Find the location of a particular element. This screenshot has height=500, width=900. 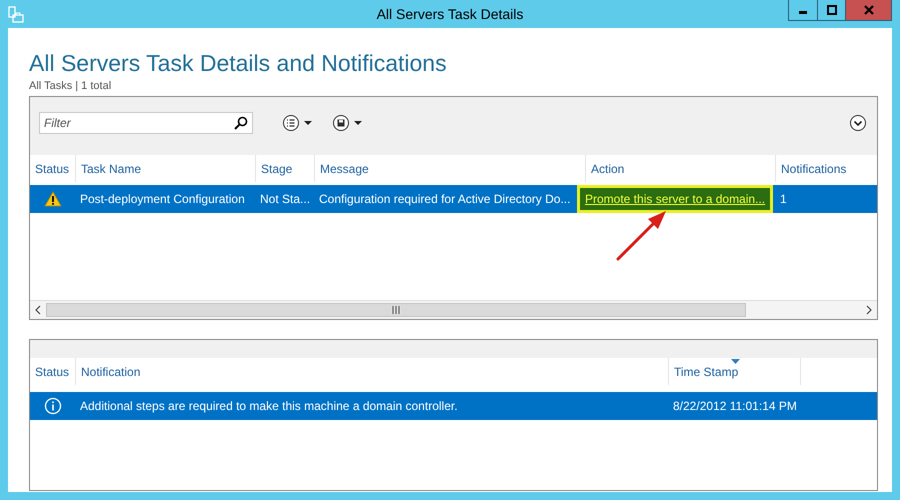

close-icon is located at coordinates (869, 10).